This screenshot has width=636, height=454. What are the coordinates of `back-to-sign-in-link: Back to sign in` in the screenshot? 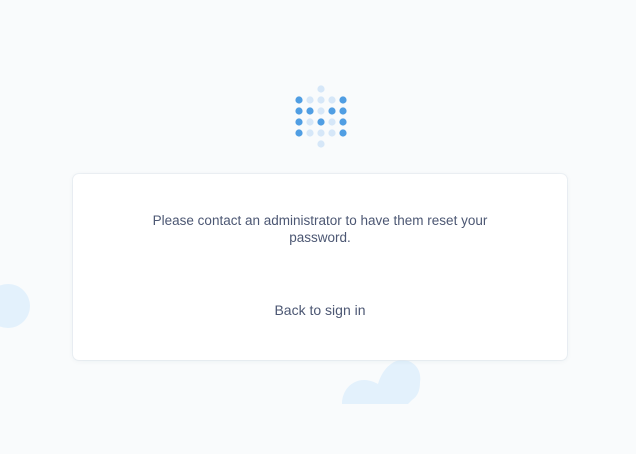 It's located at (320, 310).